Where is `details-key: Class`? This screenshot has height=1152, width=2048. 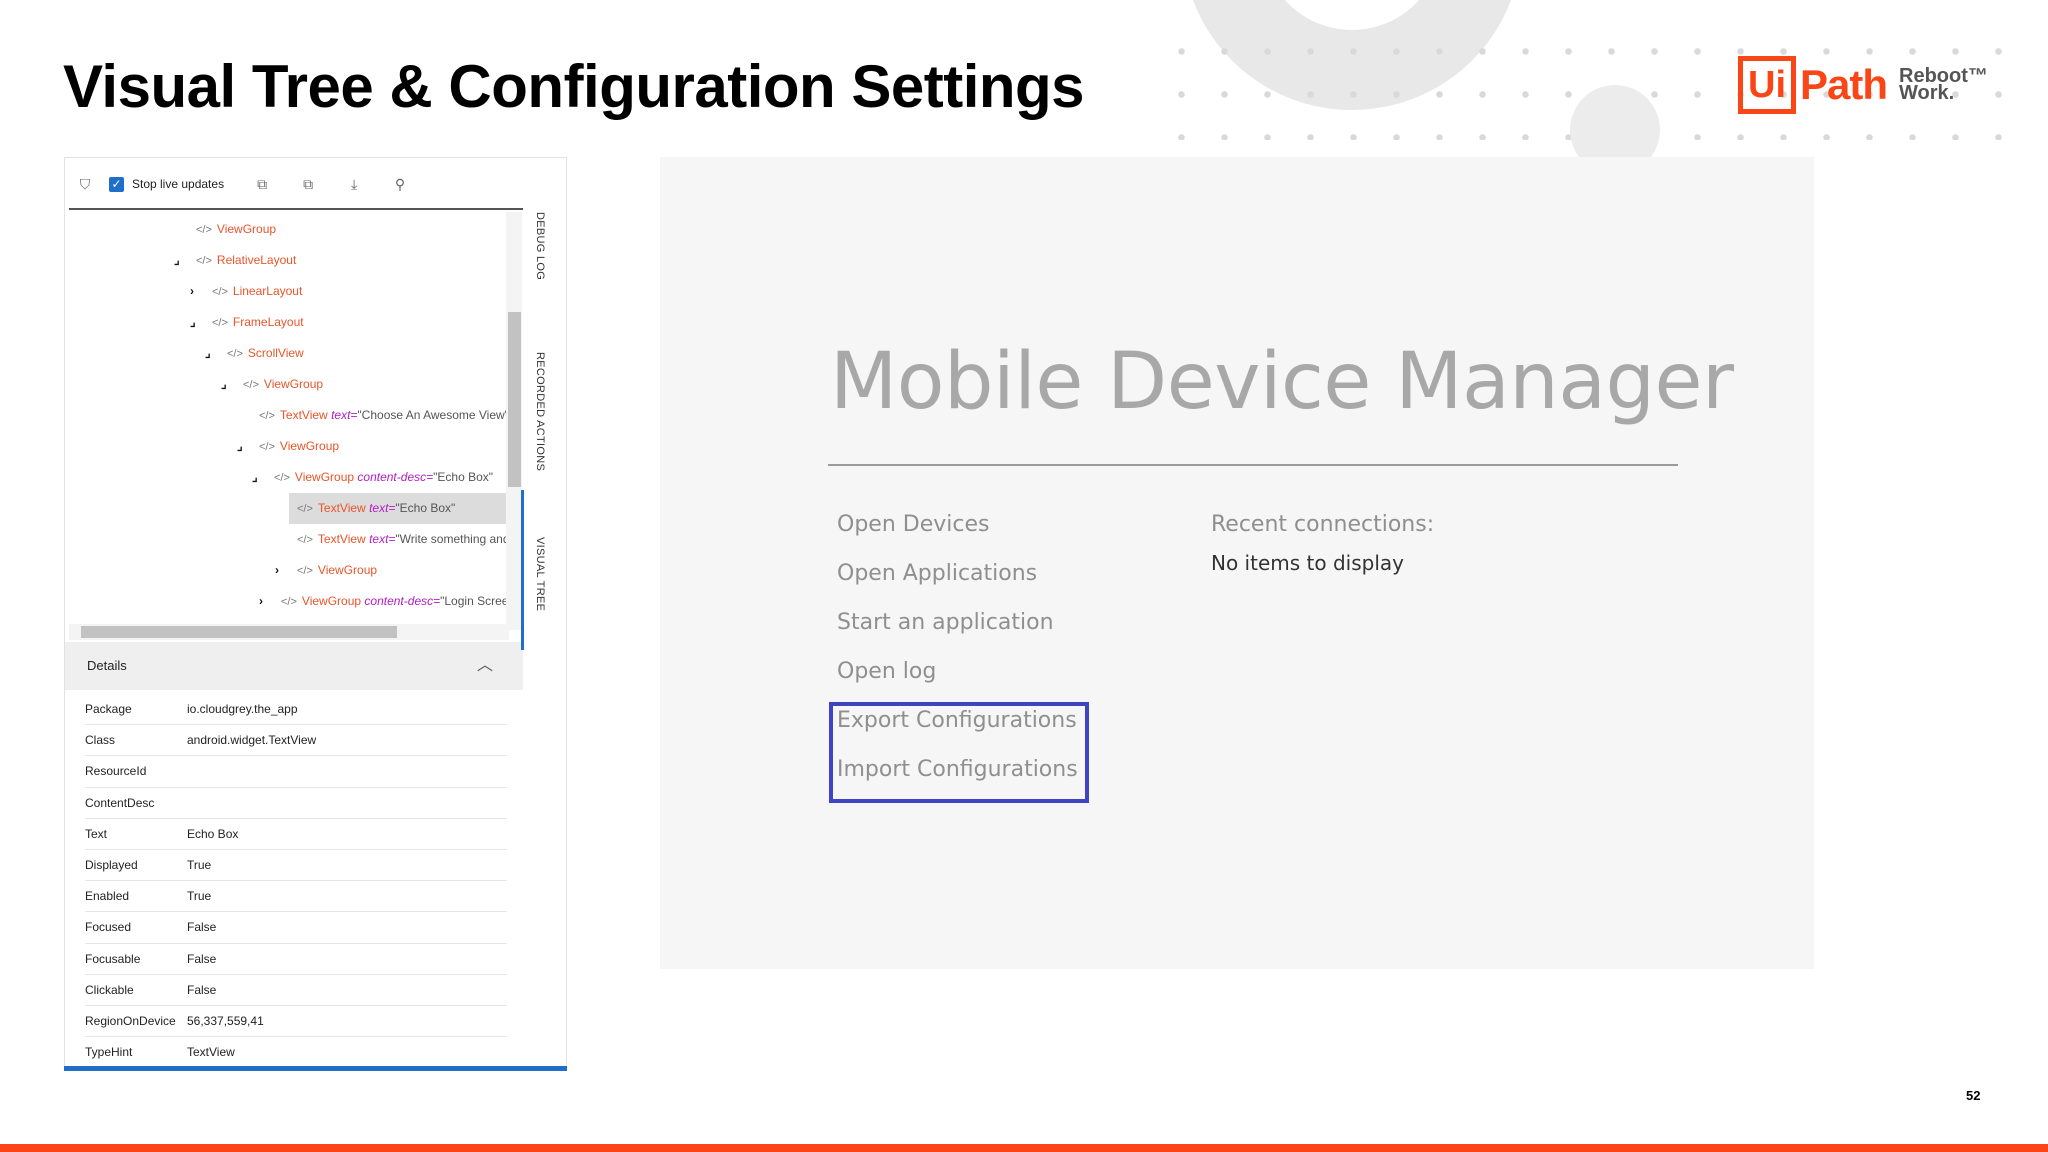 details-key: Class is located at coordinates (100, 740).